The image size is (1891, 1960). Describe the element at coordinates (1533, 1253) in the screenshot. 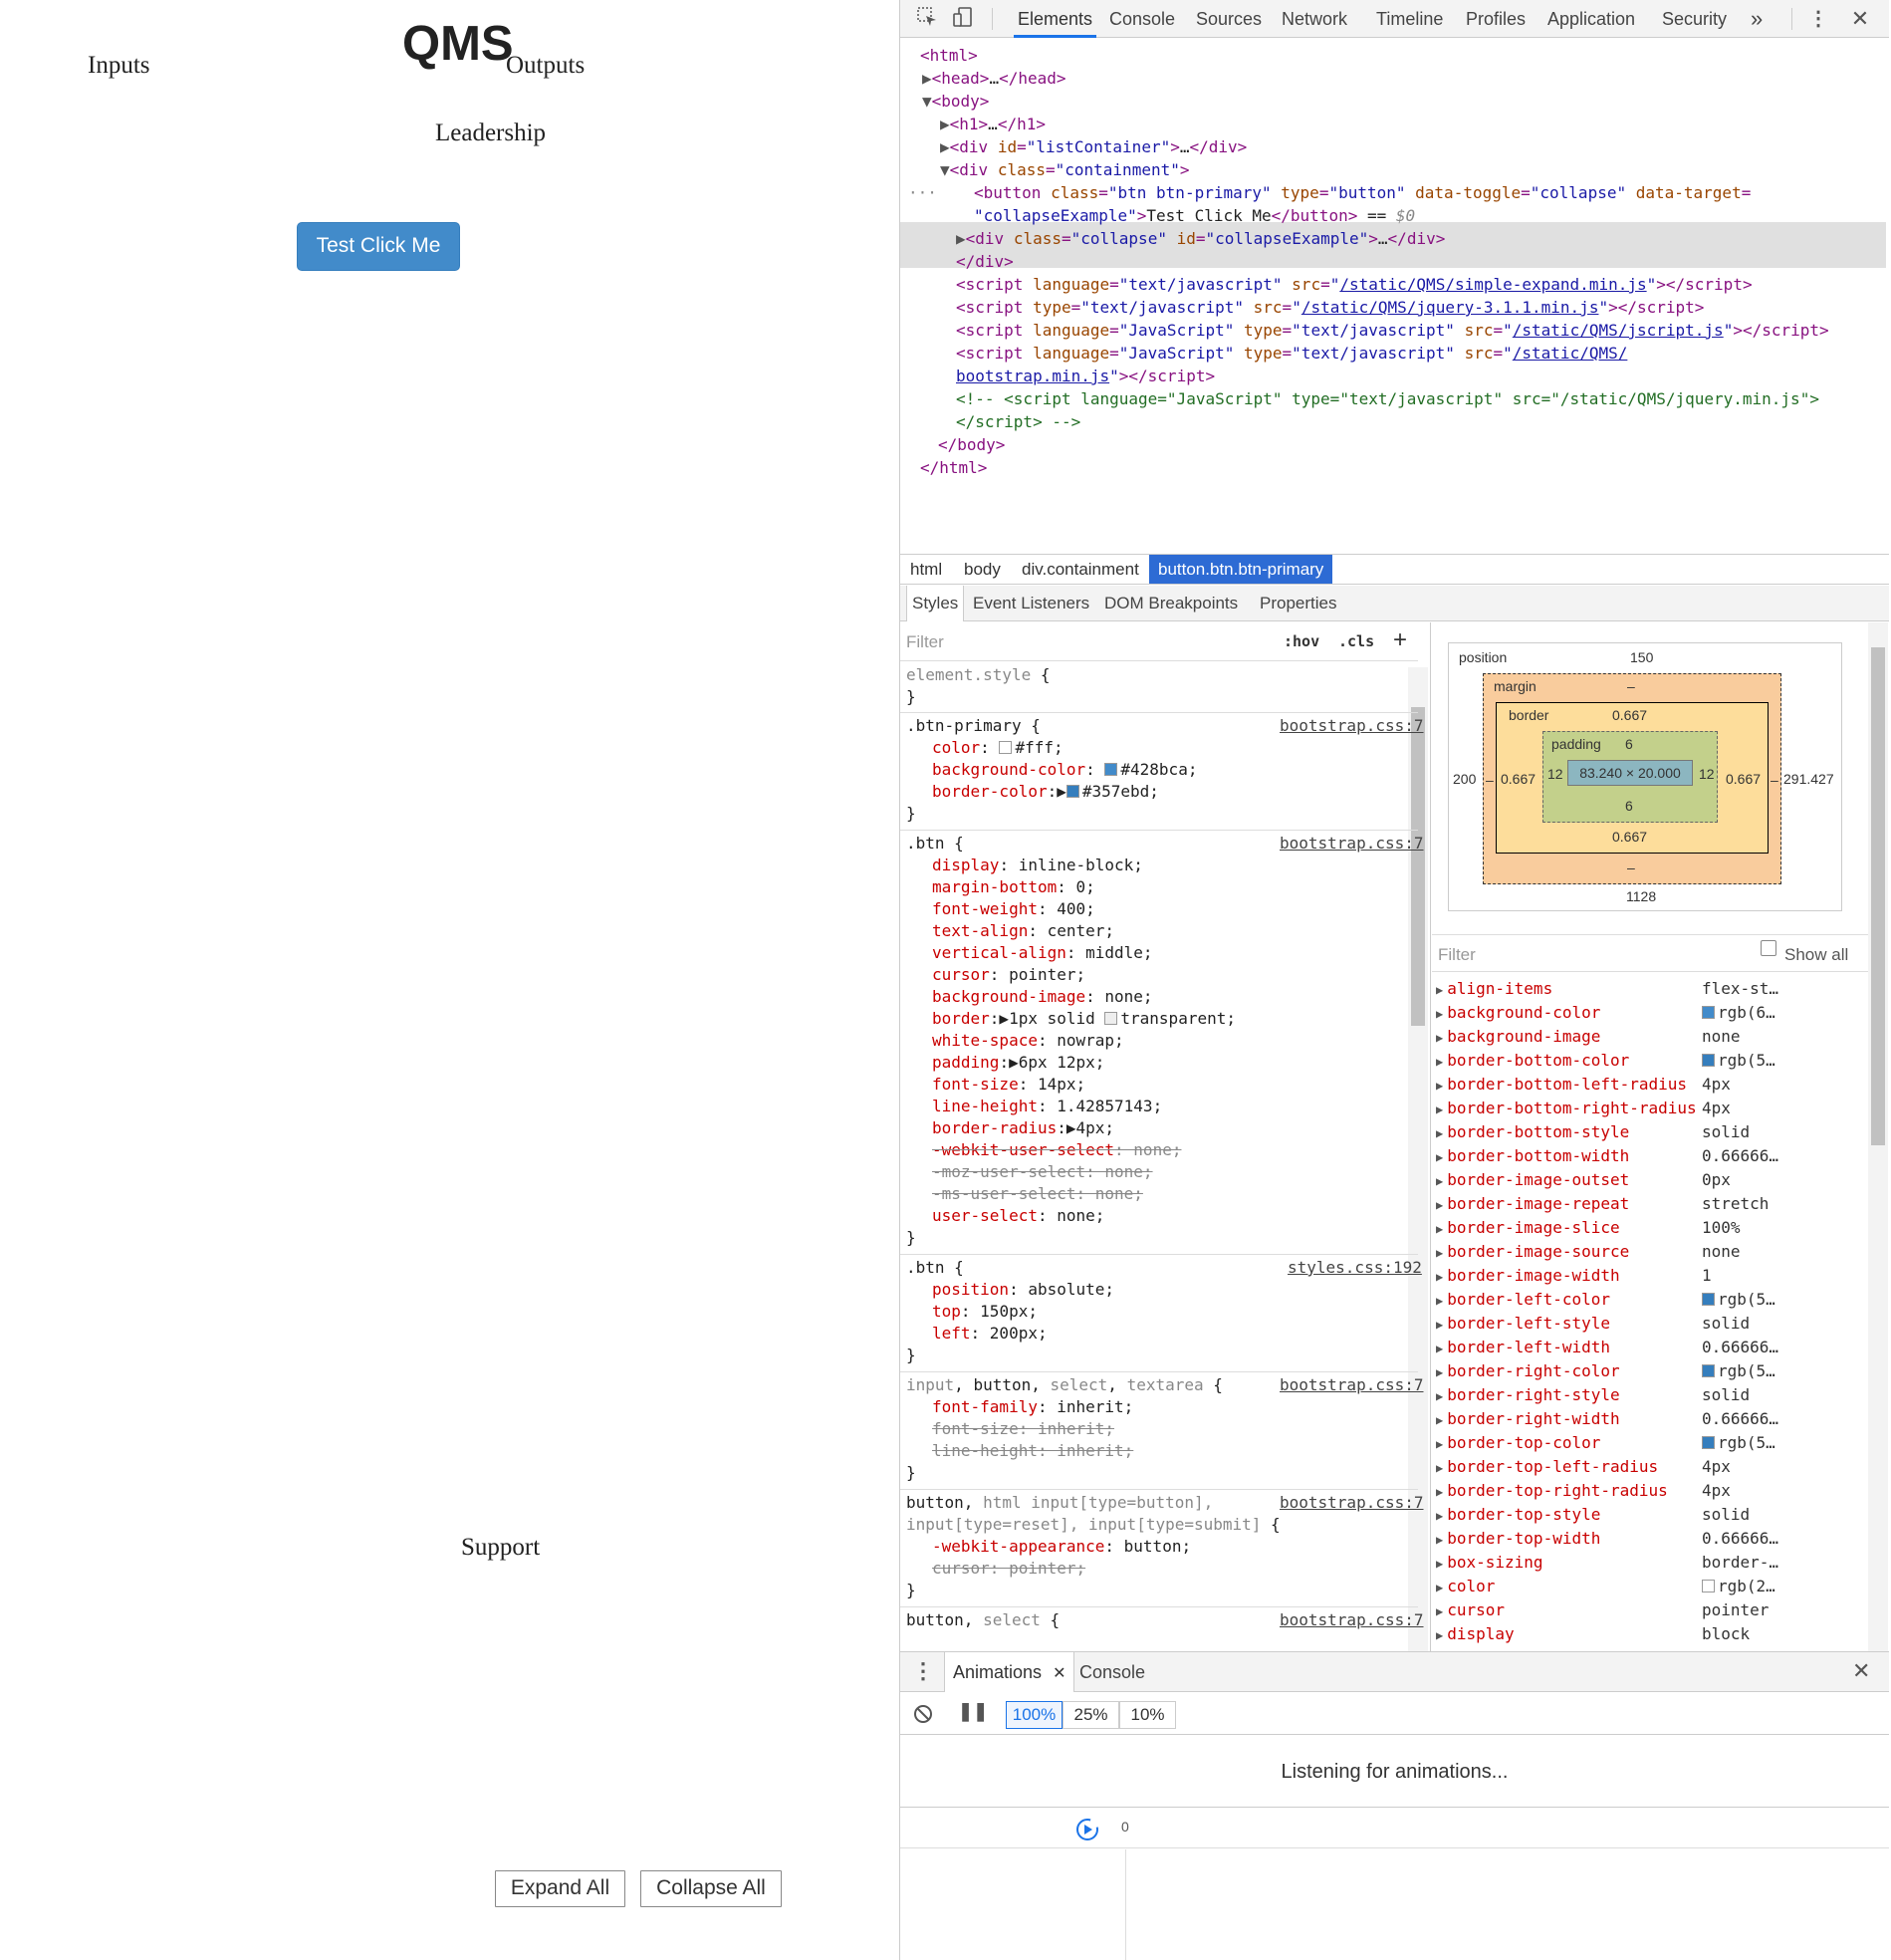

I see `computed-property: ▶ border-image-source` at that location.